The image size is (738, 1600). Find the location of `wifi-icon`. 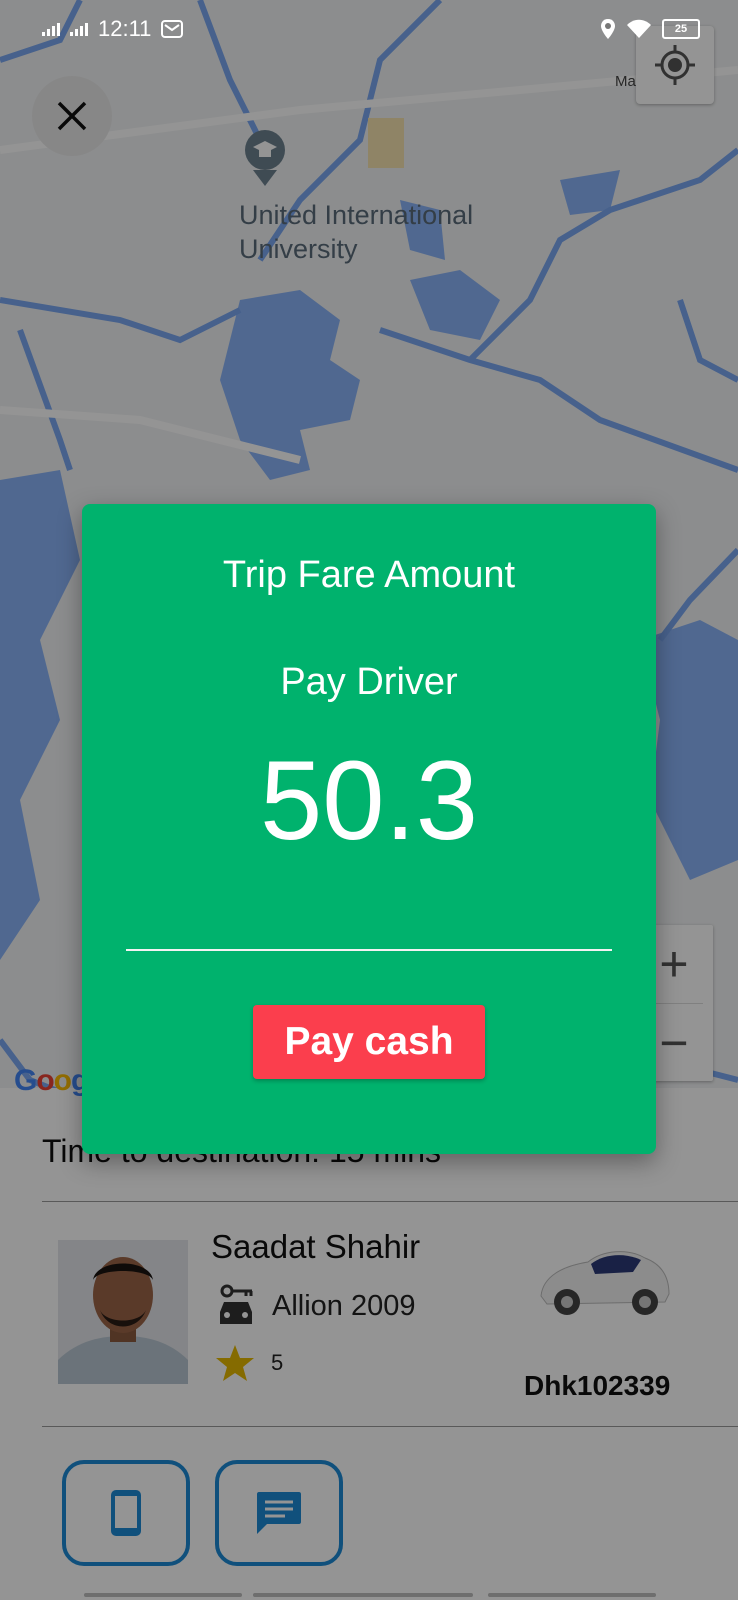

wifi-icon is located at coordinates (639, 28).